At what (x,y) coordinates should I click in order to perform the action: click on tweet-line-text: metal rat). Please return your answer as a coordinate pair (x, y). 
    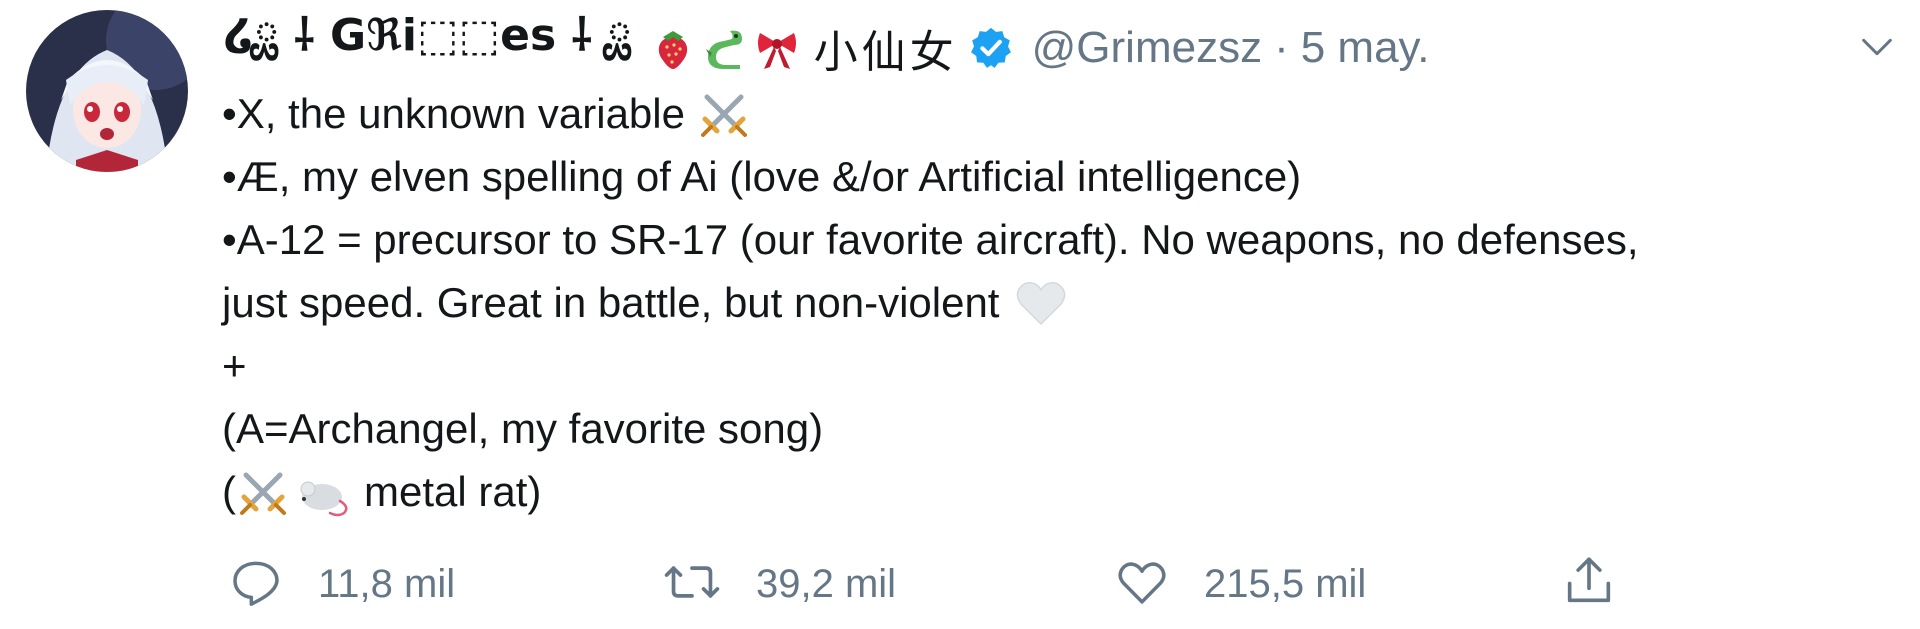
    Looking at the image, I should click on (453, 491).